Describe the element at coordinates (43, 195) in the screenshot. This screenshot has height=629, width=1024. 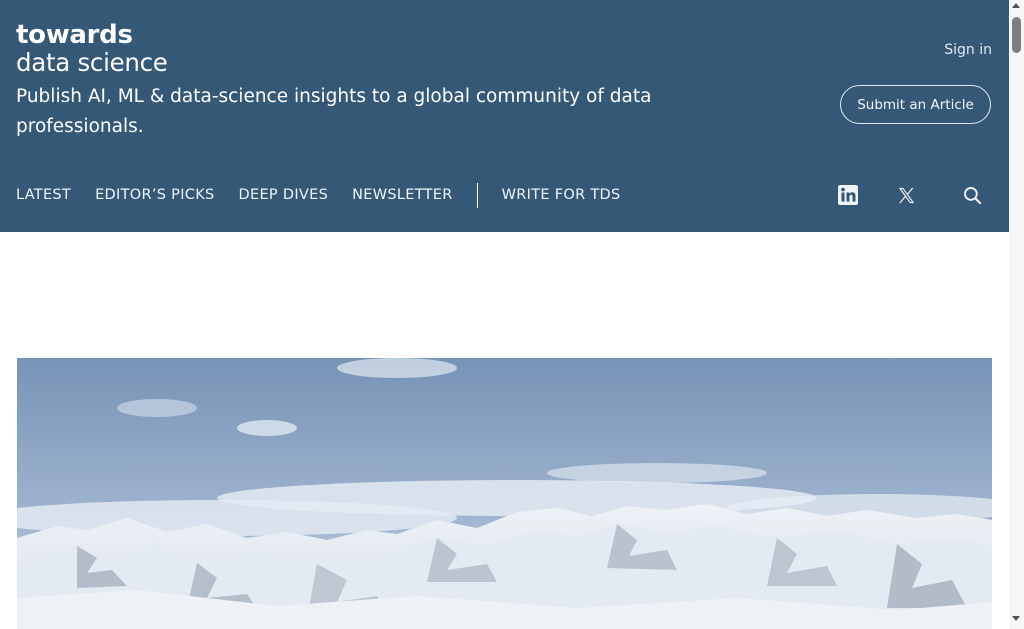
I see `nav-item-latest: LATEST` at that location.